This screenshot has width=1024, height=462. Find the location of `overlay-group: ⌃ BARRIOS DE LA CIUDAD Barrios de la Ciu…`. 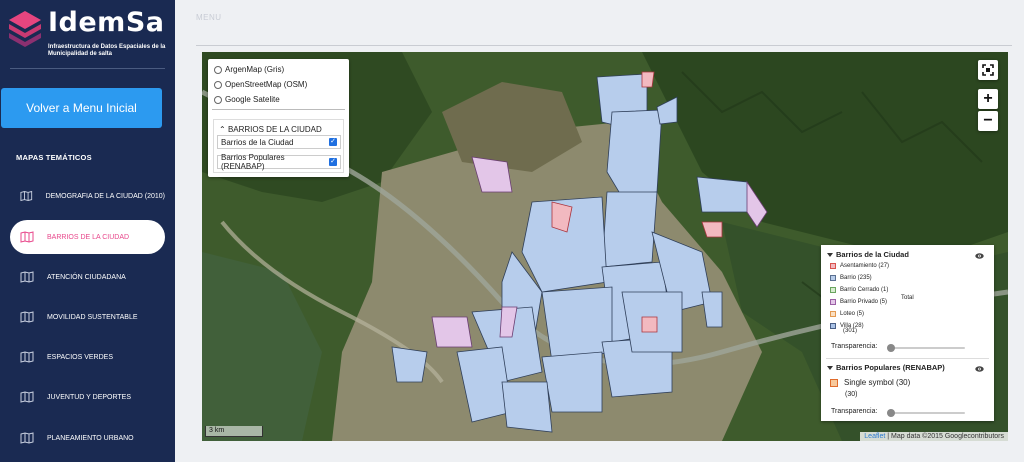

overlay-group: ⌃ BARRIOS DE LA CIUDAD Barrios de la Ciu… is located at coordinates (278, 146).